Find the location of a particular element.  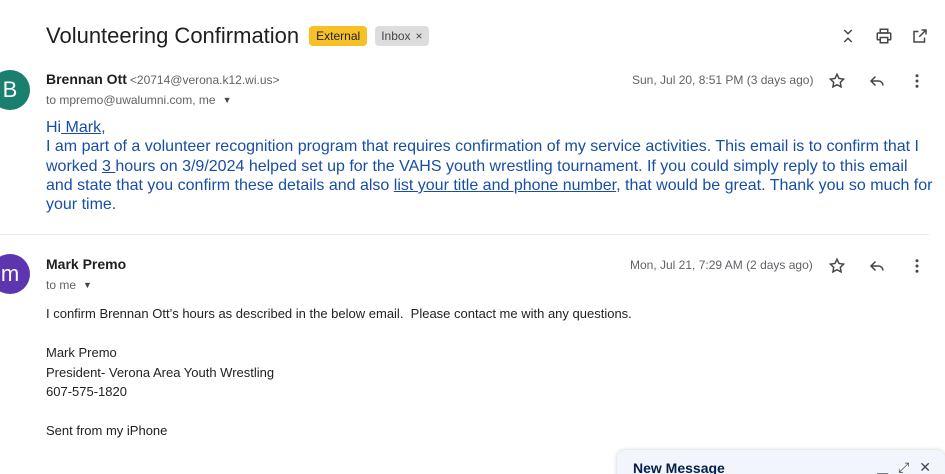

close-icon: ✕ is located at coordinates (925, 466).